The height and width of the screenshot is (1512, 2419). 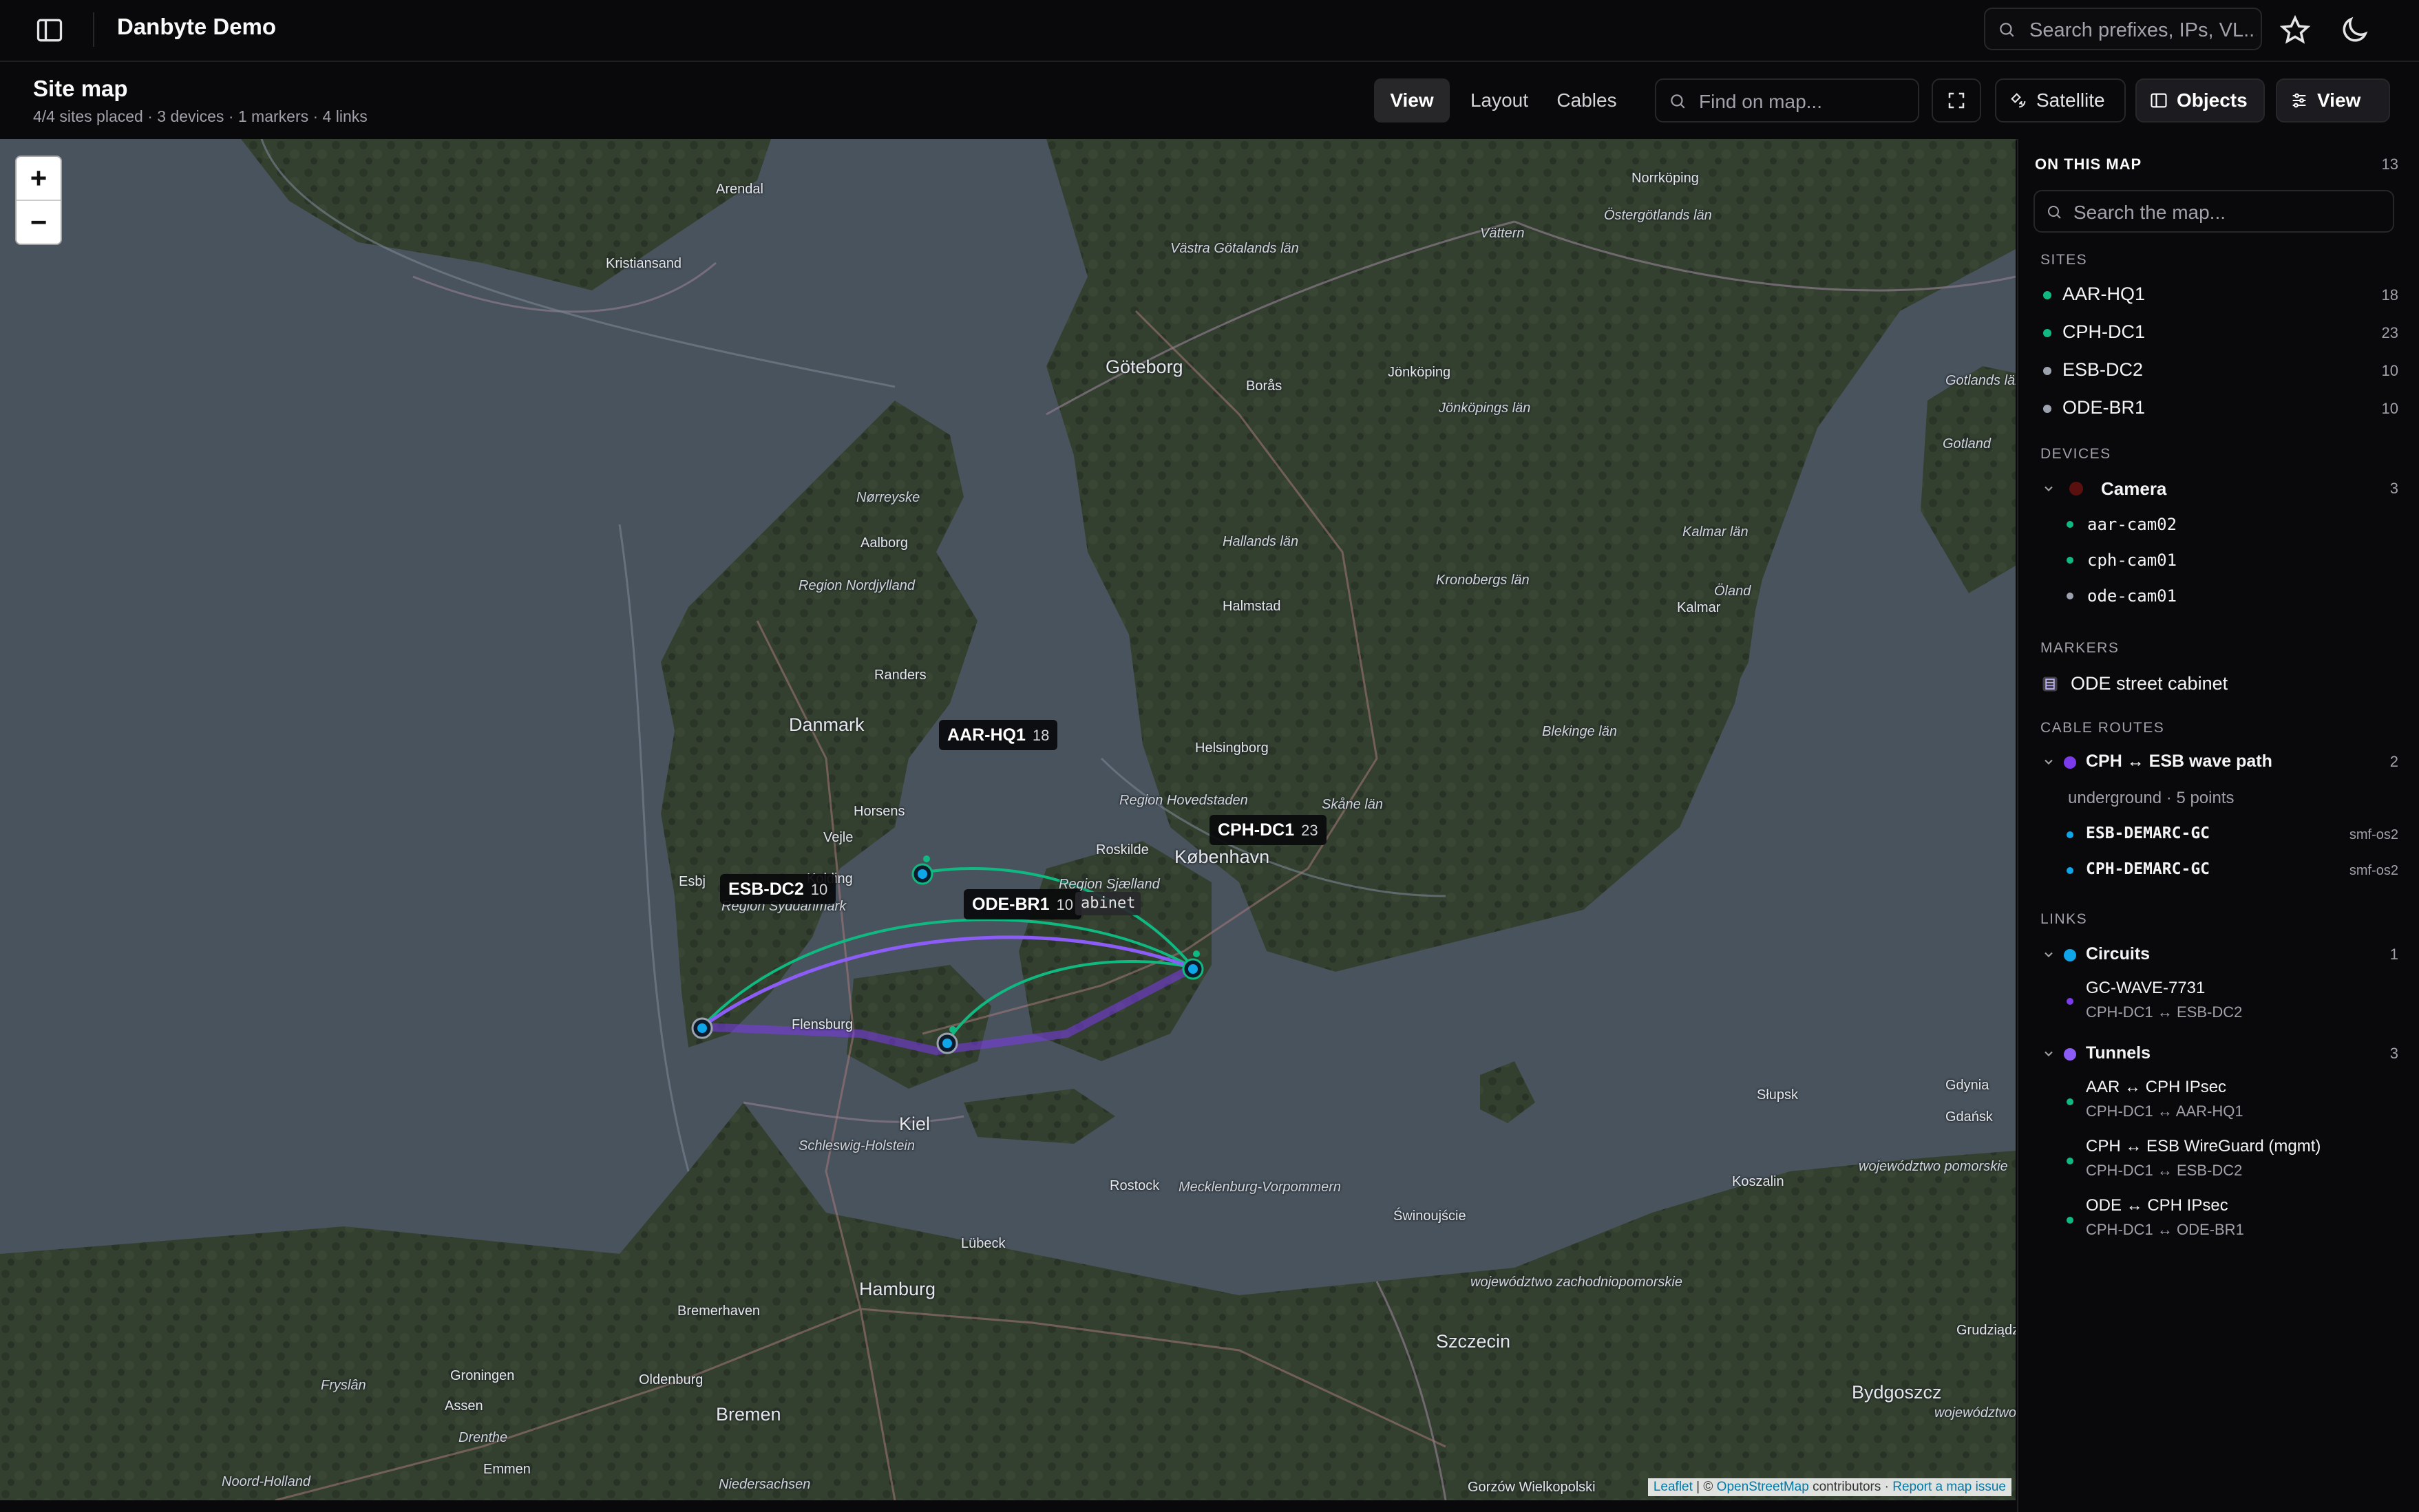 What do you see at coordinates (1956, 100) in the screenshot?
I see `fullscreen-button` at bounding box center [1956, 100].